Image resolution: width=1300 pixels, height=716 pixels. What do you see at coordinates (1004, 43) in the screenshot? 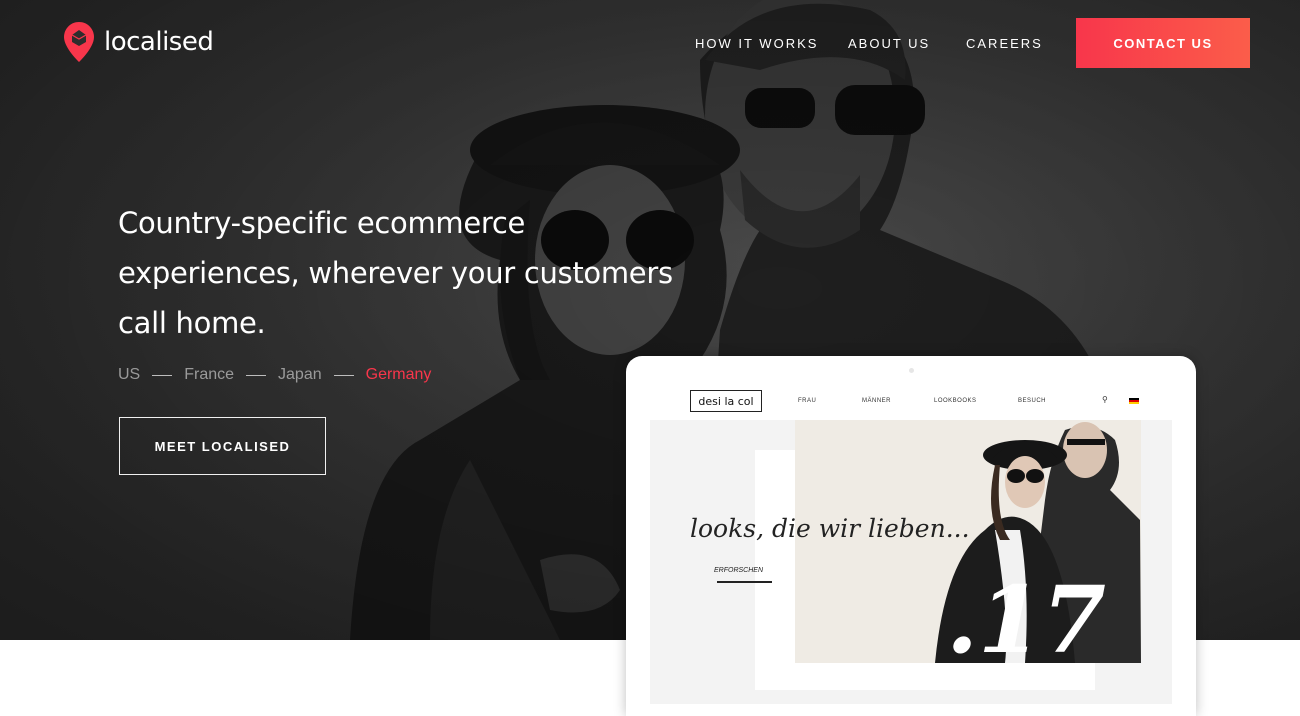
I see `nav-careers: CAREERS` at bounding box center [1004, 43].